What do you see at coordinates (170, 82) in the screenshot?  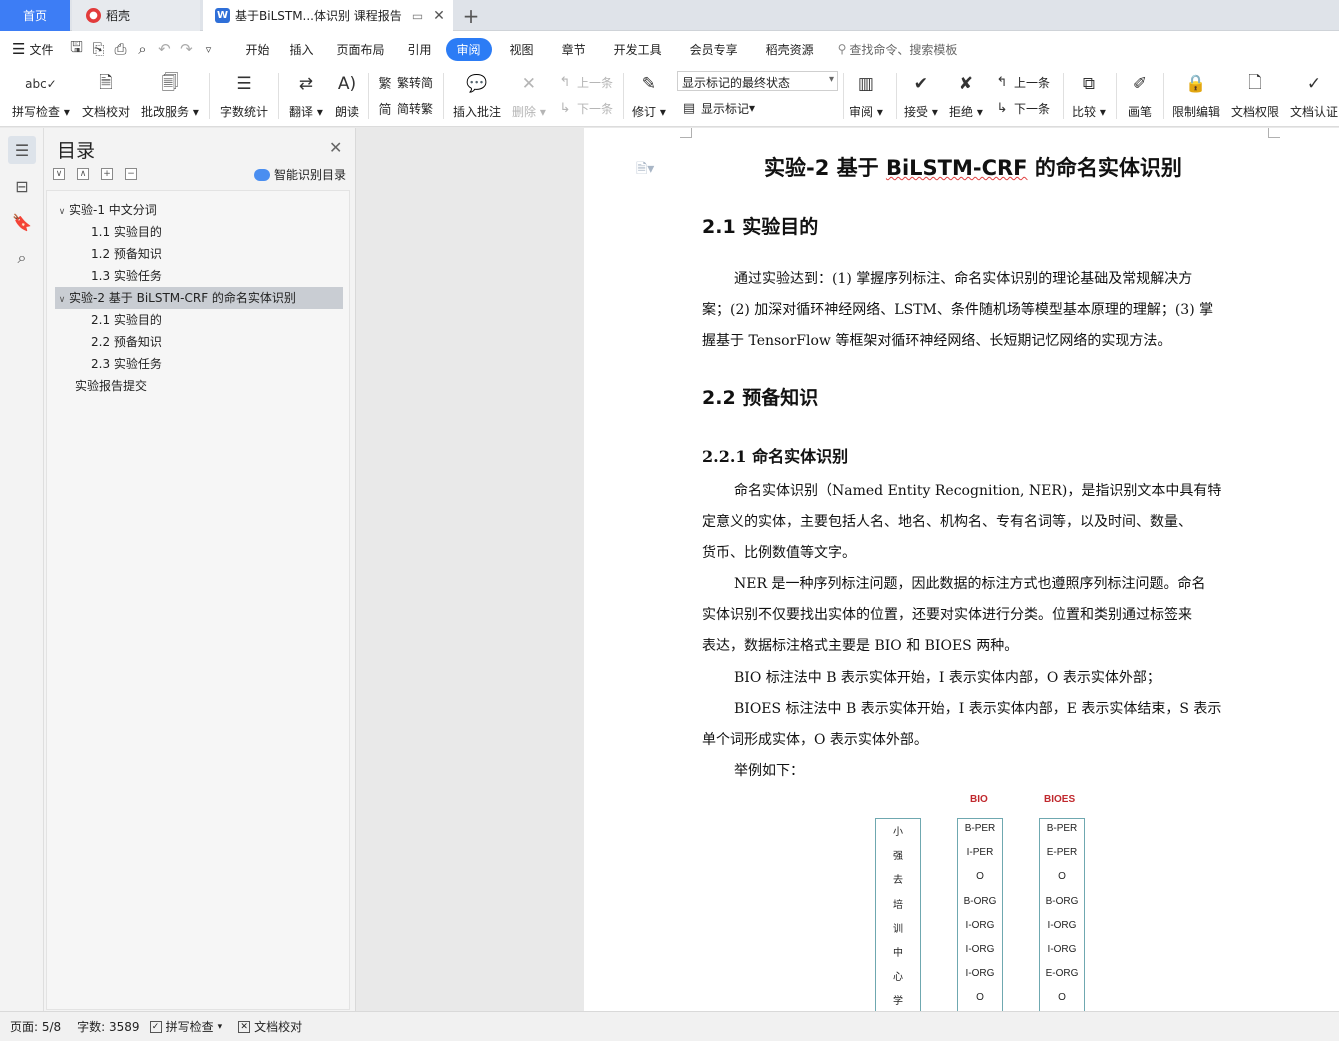 I see `correction-service-icon: 🗐` at bounding box center [170, 82].